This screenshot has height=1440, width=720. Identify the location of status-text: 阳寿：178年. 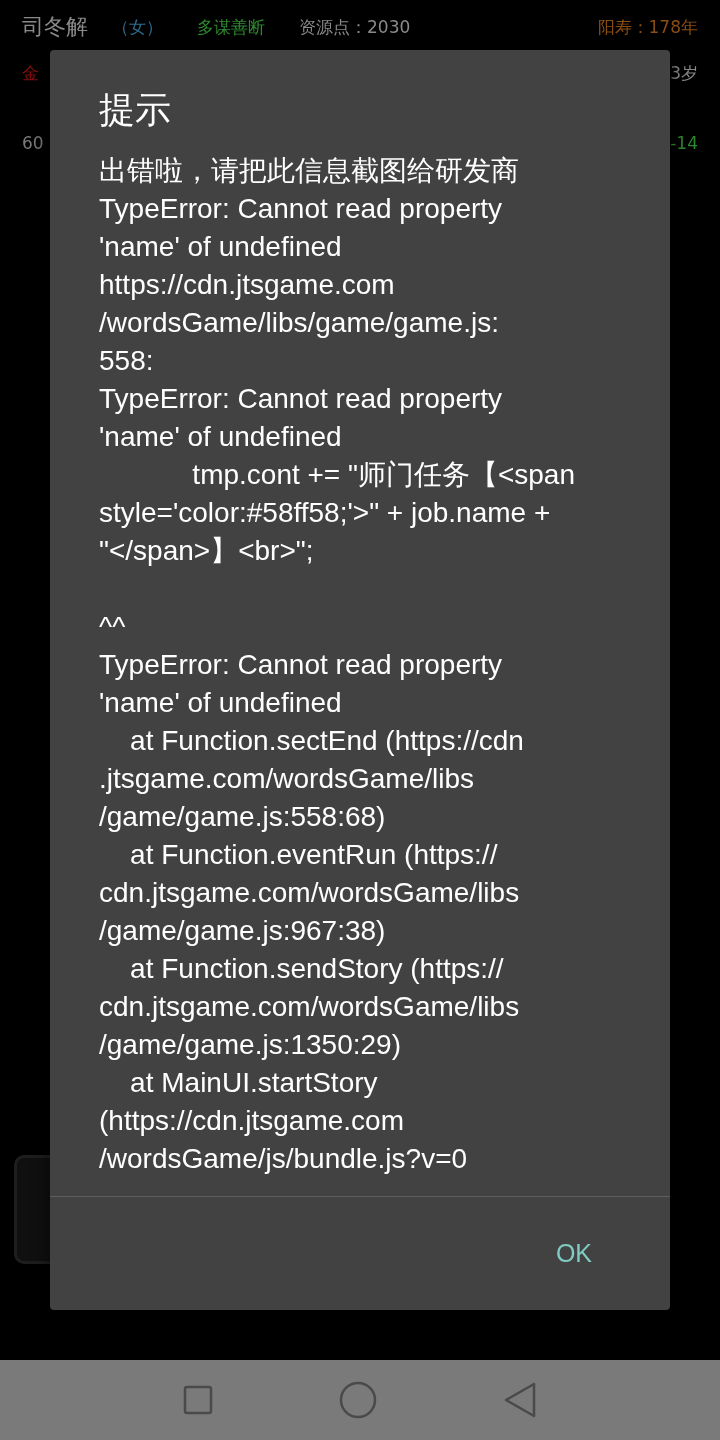
(647, 27).